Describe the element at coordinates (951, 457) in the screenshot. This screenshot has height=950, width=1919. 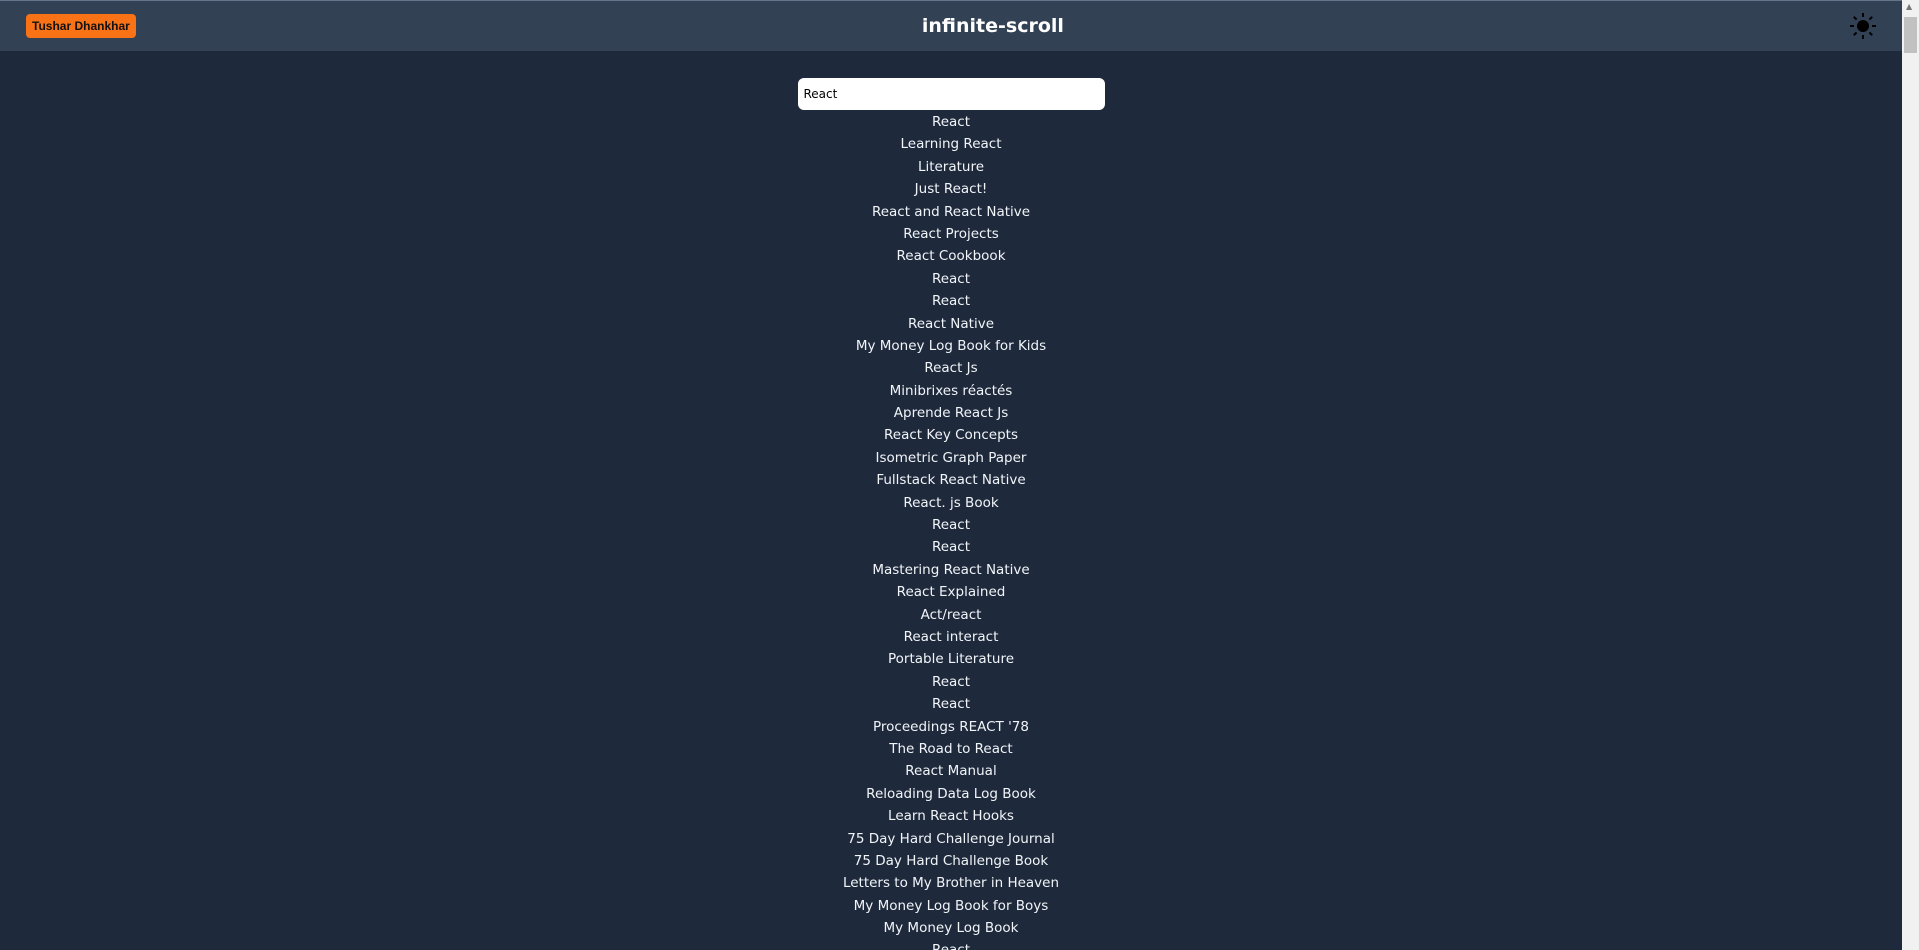
I see `result-item: Isometric Graph Paper` at that location.